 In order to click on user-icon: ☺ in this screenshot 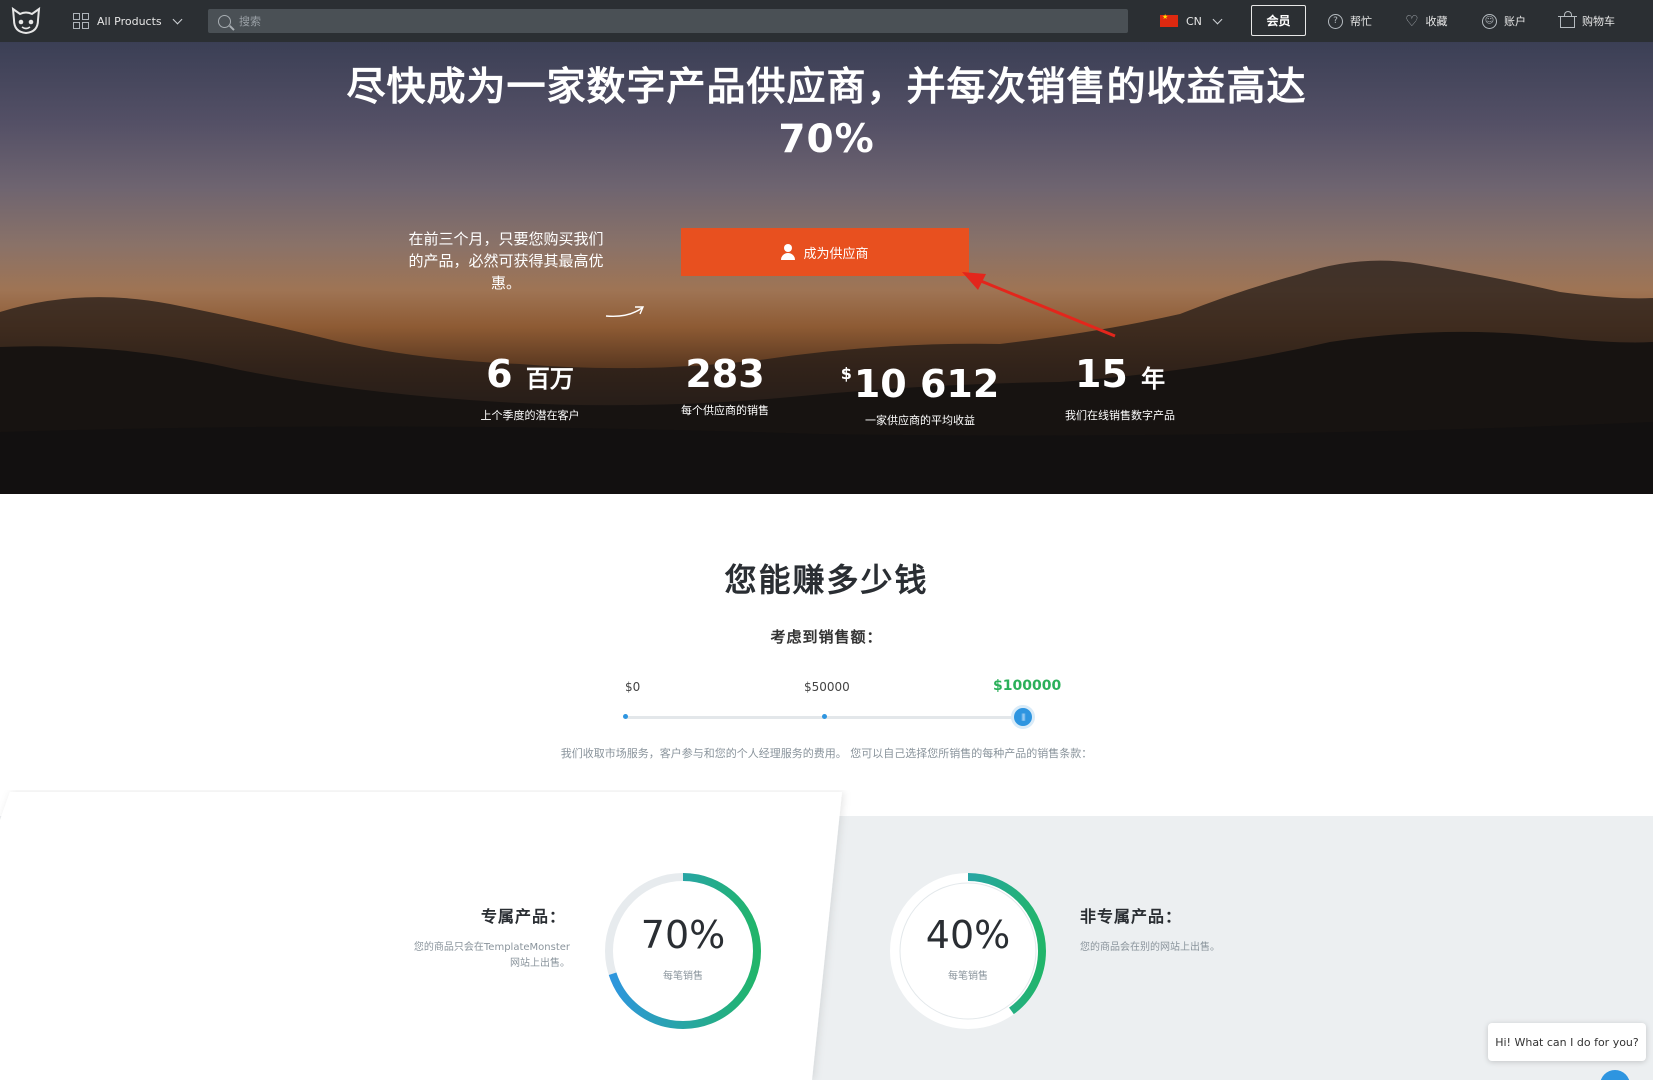, I will do `click(1489, 21)`.